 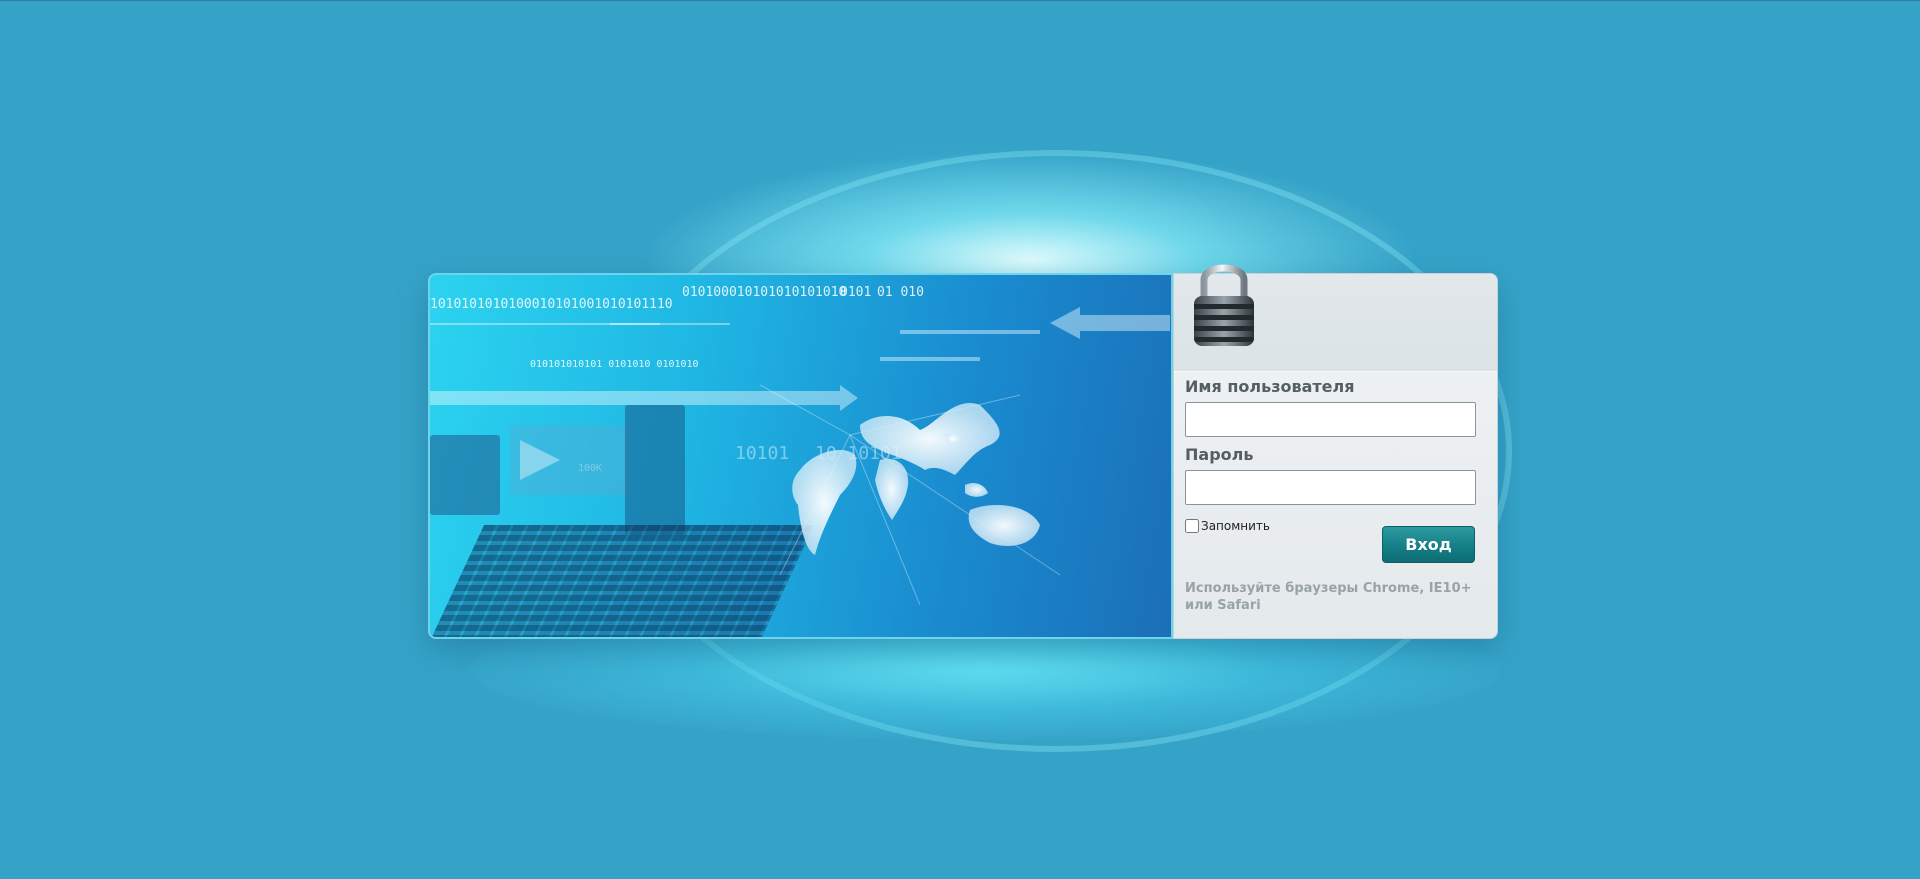 What do you see at coordinates (910, 494) in the screenshot?
I see `world-map-icon` at bounding box center [910, 494].